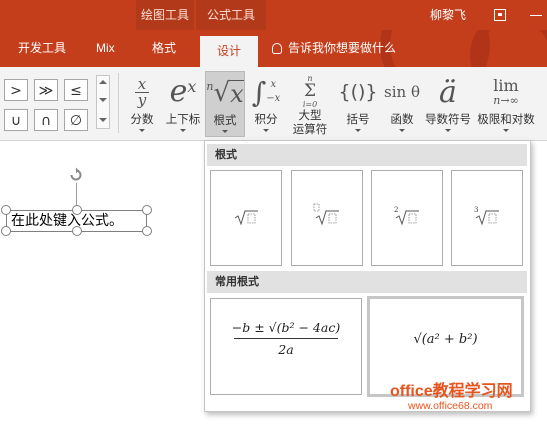 Image resolution: width=547 pixels, height=424 pixels. I want to click on fraction-button: x y 分数, so click(142, 104).